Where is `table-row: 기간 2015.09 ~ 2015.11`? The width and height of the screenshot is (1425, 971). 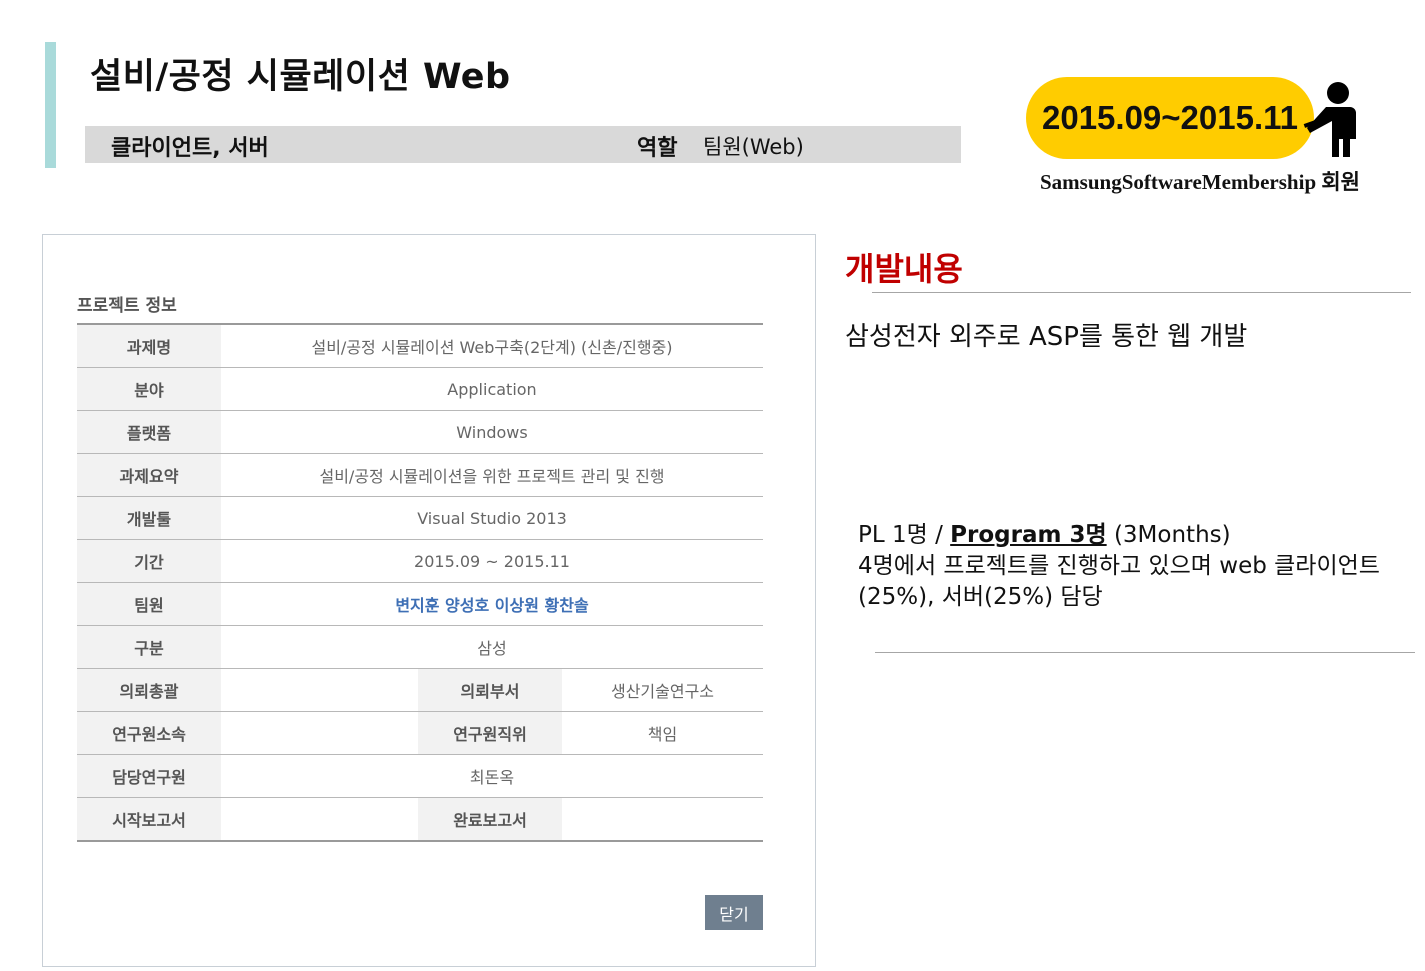
table-row: 기간 2015.09 ~ 2015.11 is located at coordinates (420, 561).